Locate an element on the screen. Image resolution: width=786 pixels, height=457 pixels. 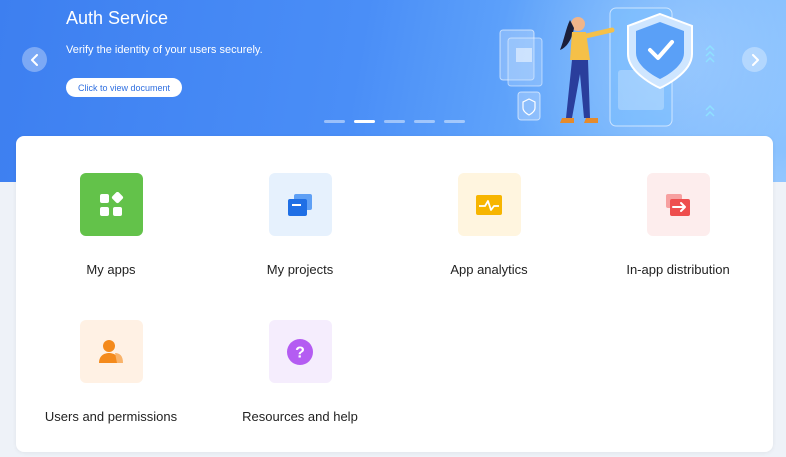
tile-resources-and-help: ? Resources and help is located at coordinates (300, 385).